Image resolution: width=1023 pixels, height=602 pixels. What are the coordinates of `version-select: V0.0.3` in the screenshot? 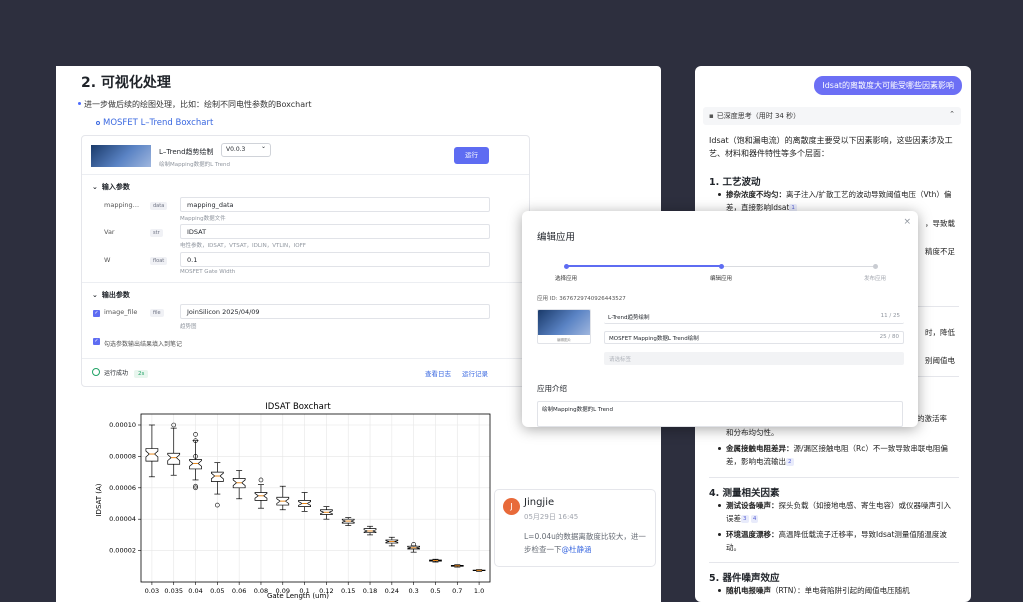 It's located at (246, 150).